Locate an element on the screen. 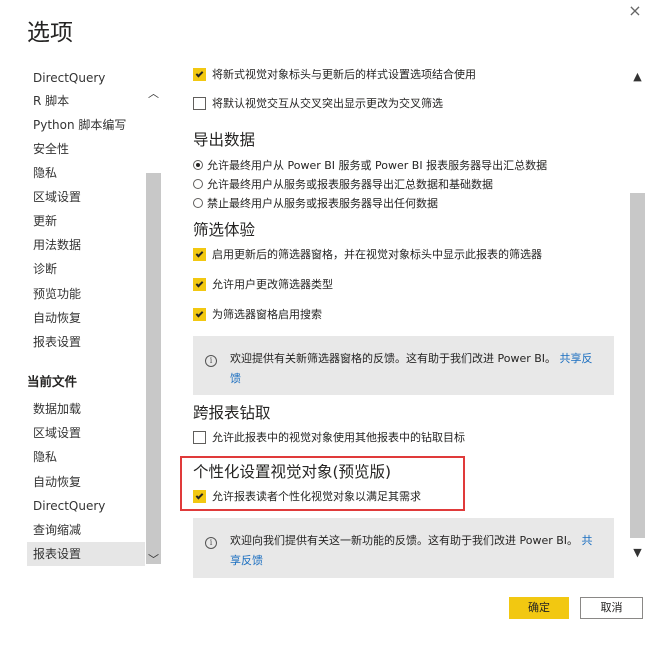 The height and width of the screenshot is (645, 670). nav-item-python: Python 脚本编写 is located at coordinates (86, 125).